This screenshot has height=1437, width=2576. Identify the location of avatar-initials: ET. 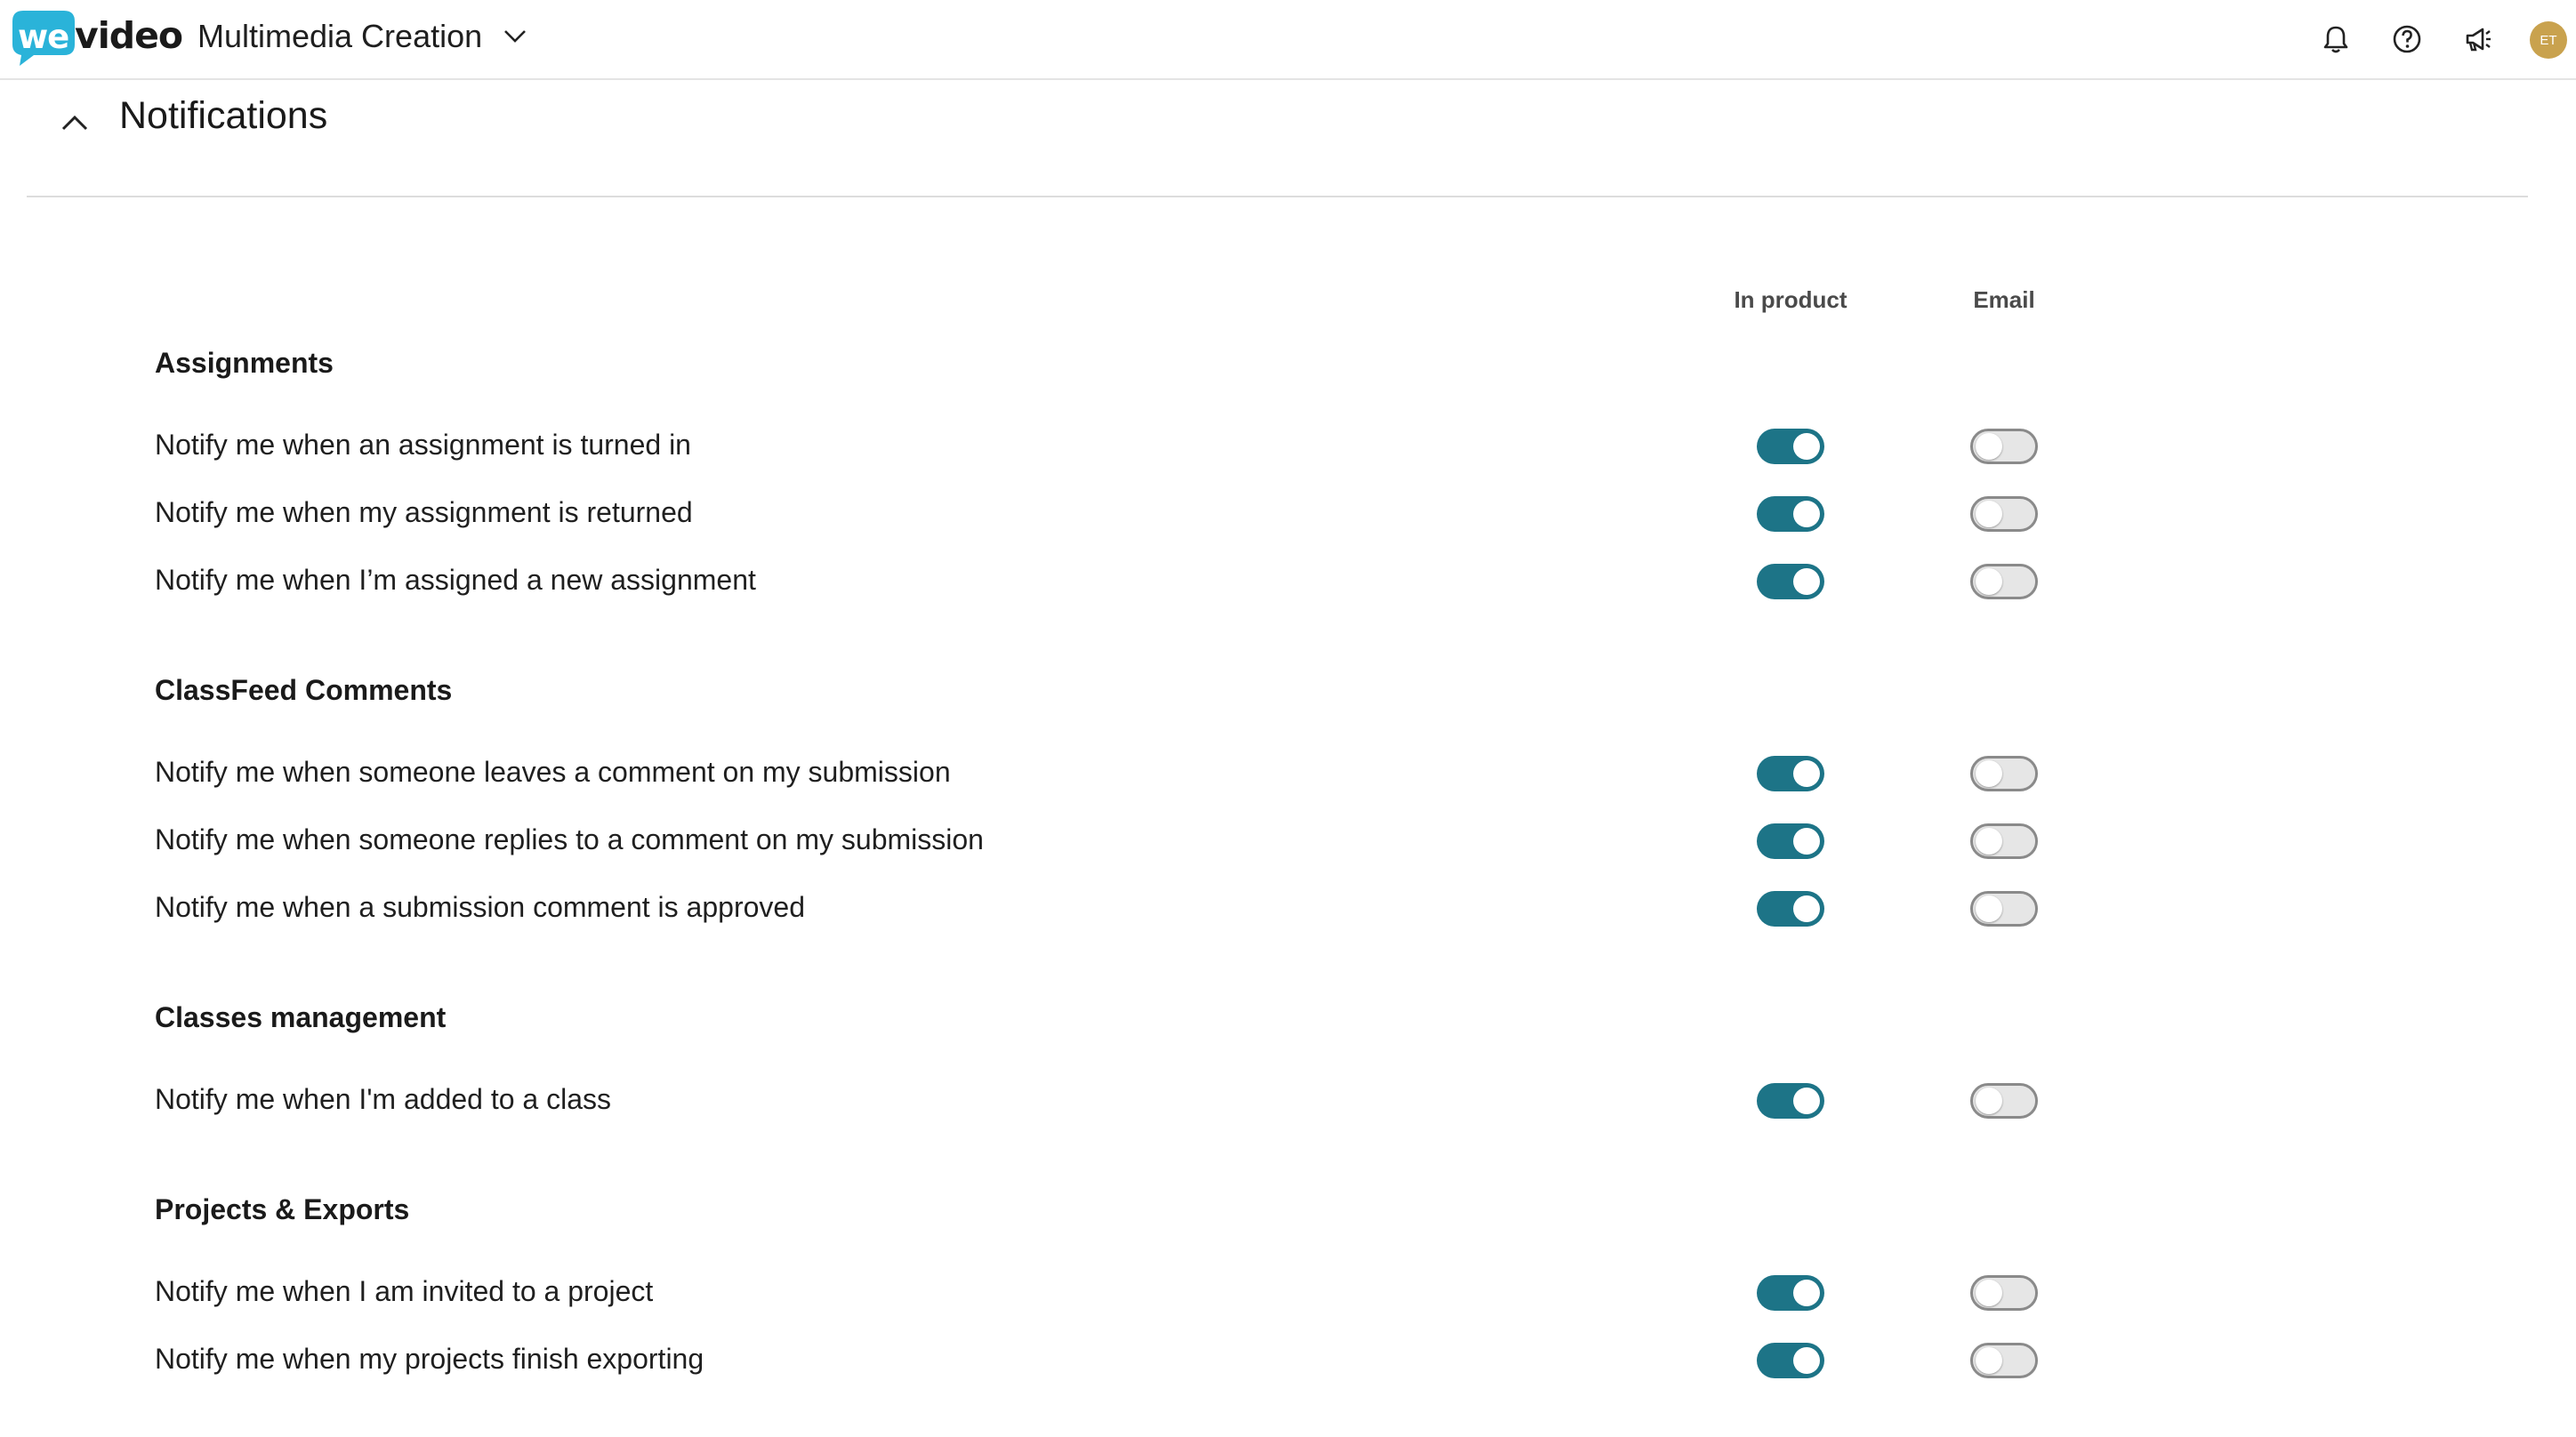
(2548, 40).